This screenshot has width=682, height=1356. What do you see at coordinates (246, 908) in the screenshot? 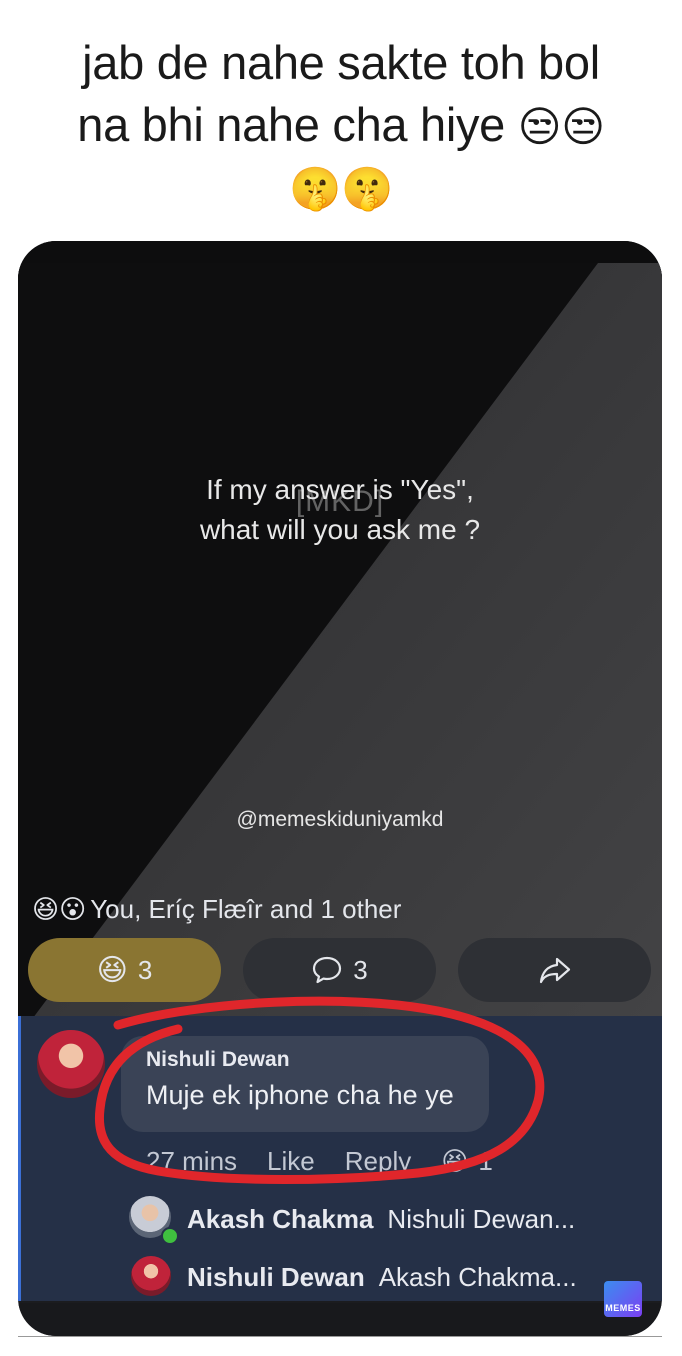
I see `reactions-summary-text: You, Eríç Flæîr and 1 other` at bounding box center [246, 908].